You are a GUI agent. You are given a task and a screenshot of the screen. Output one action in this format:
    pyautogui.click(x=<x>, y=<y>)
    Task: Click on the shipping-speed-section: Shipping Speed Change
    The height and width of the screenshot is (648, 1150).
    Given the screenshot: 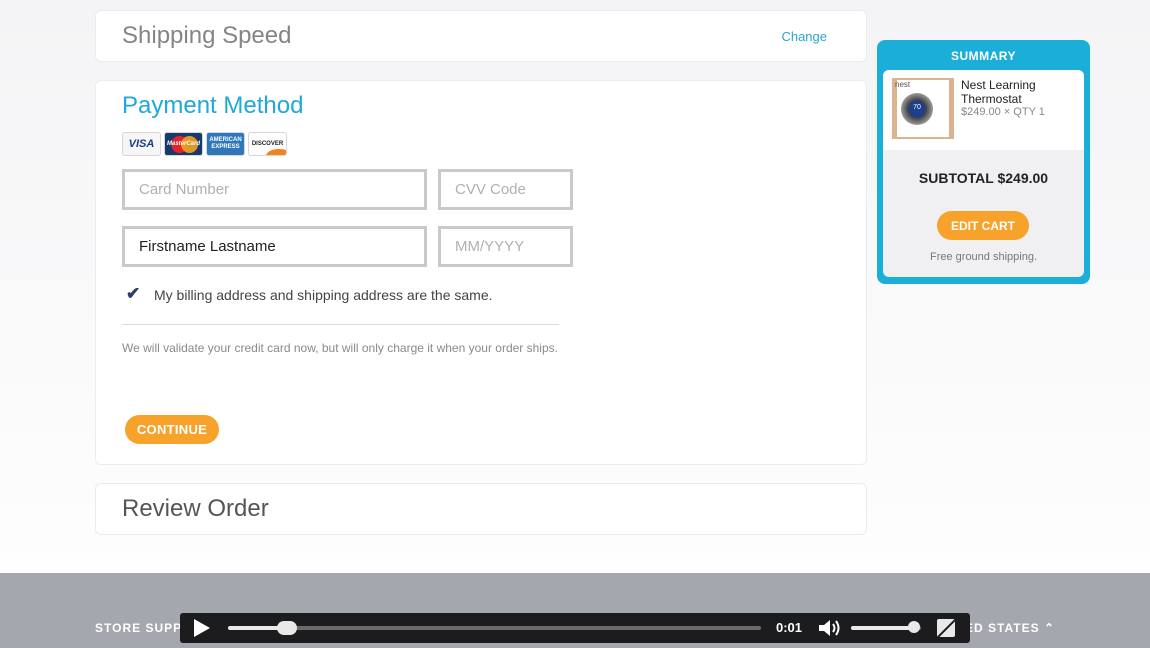 What is the action you would take?
    pyautogui.click(x=481, y=36)
    